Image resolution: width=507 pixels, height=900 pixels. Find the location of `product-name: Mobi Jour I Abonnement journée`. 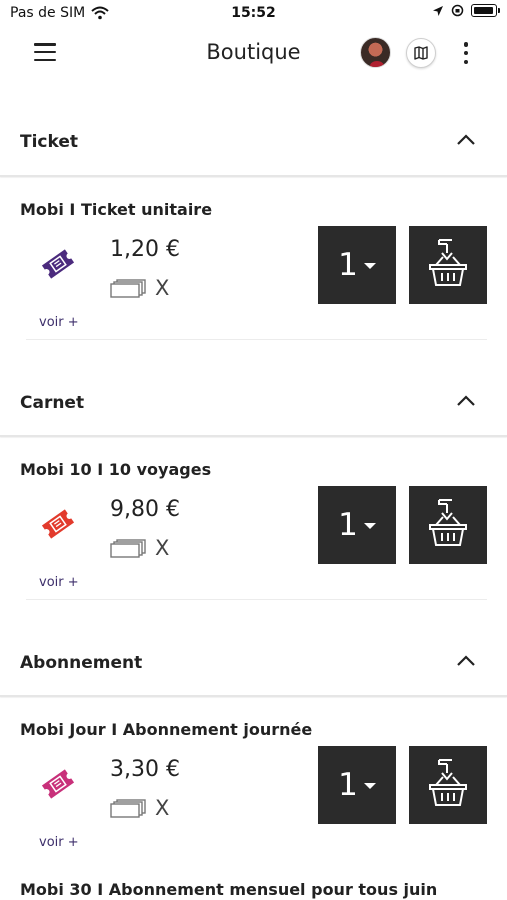

product-name: Mobi Jour I Abonnement journée is located at coordinates (166, 729).